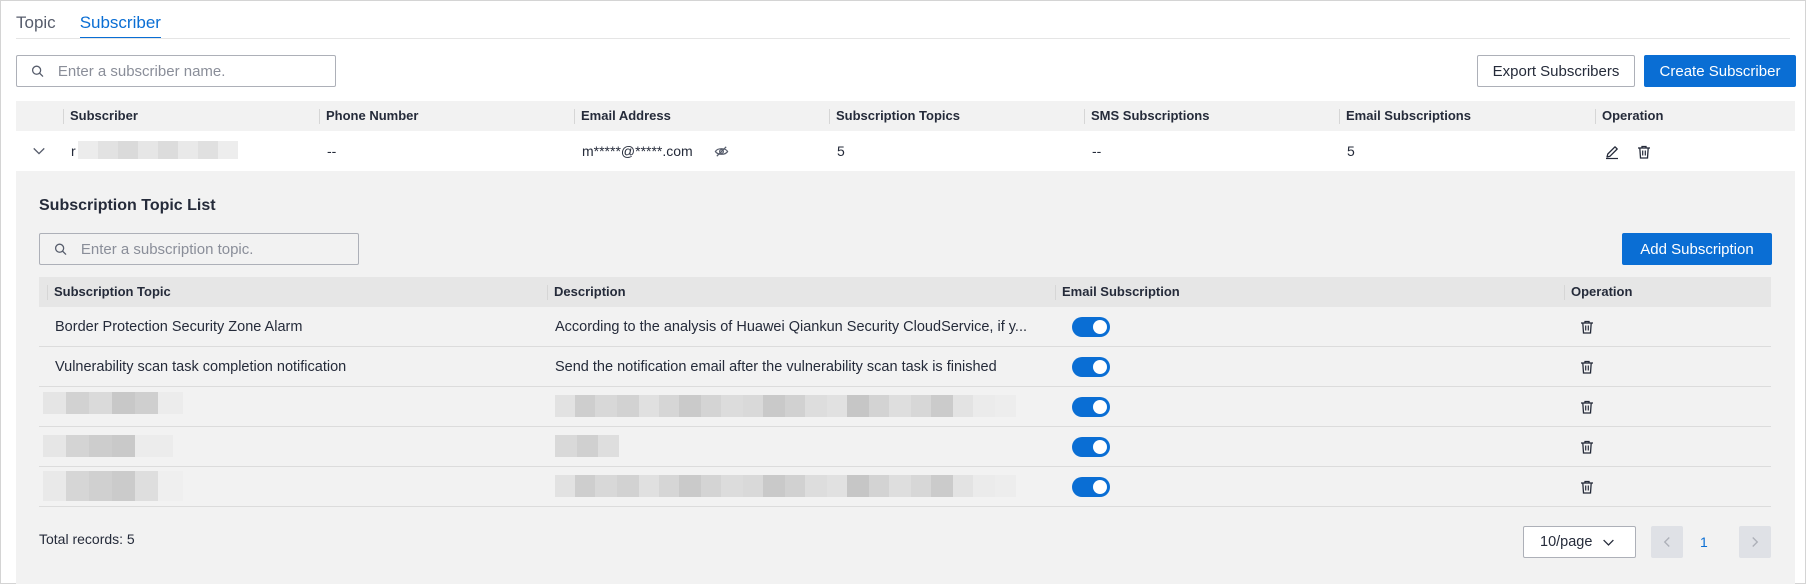 The width and height of the screenshot is (1806, 584). I want to click on email-subscriptions-count: 5, so click(1351, 151).